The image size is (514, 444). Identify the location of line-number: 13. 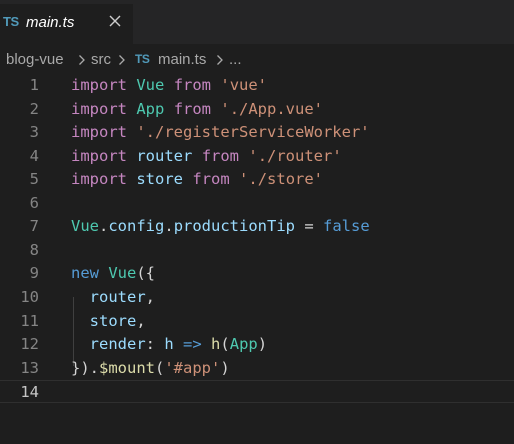
(29, 367).